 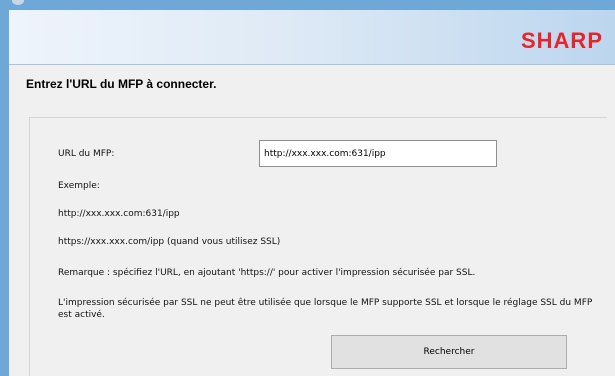 I want to click on page-title: Entrez l'URL du MFP à connecter., so click(x=121, y=84).